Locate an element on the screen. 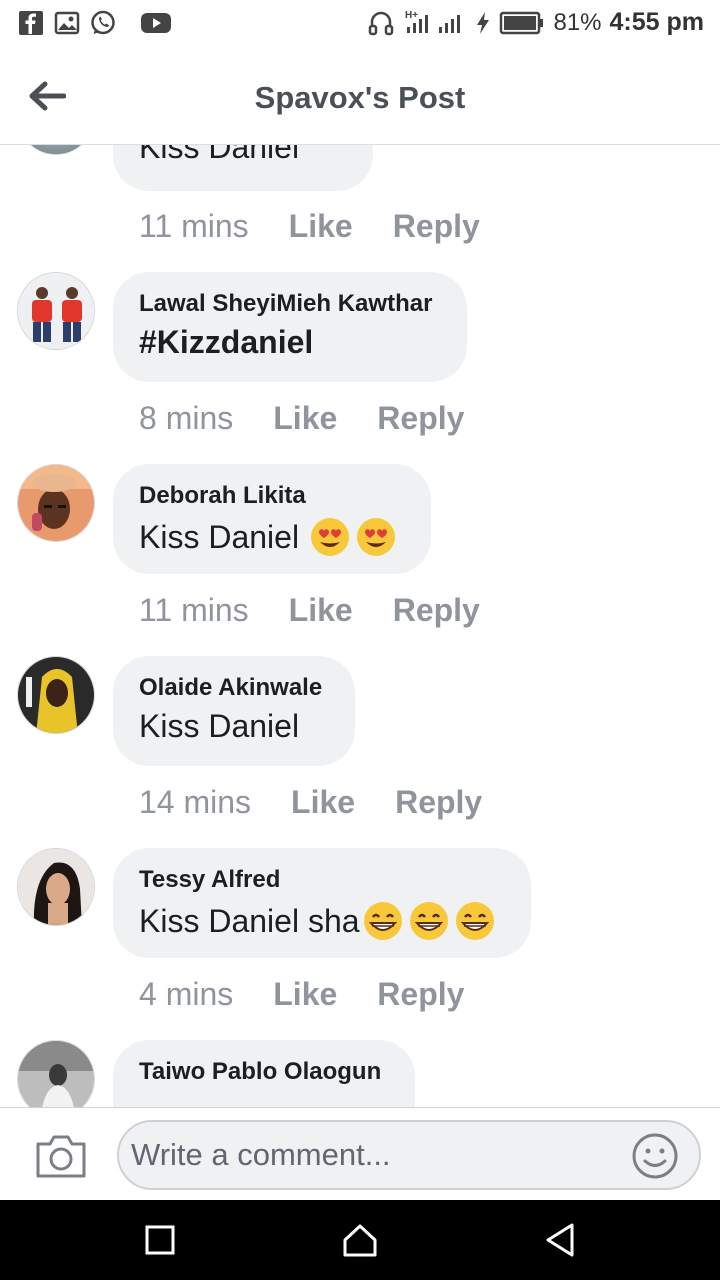 The height and width of the screenshot is (1280, 720). comment-author: Taiwo Pablo Olaogun is located at coordinates (264, 1072).